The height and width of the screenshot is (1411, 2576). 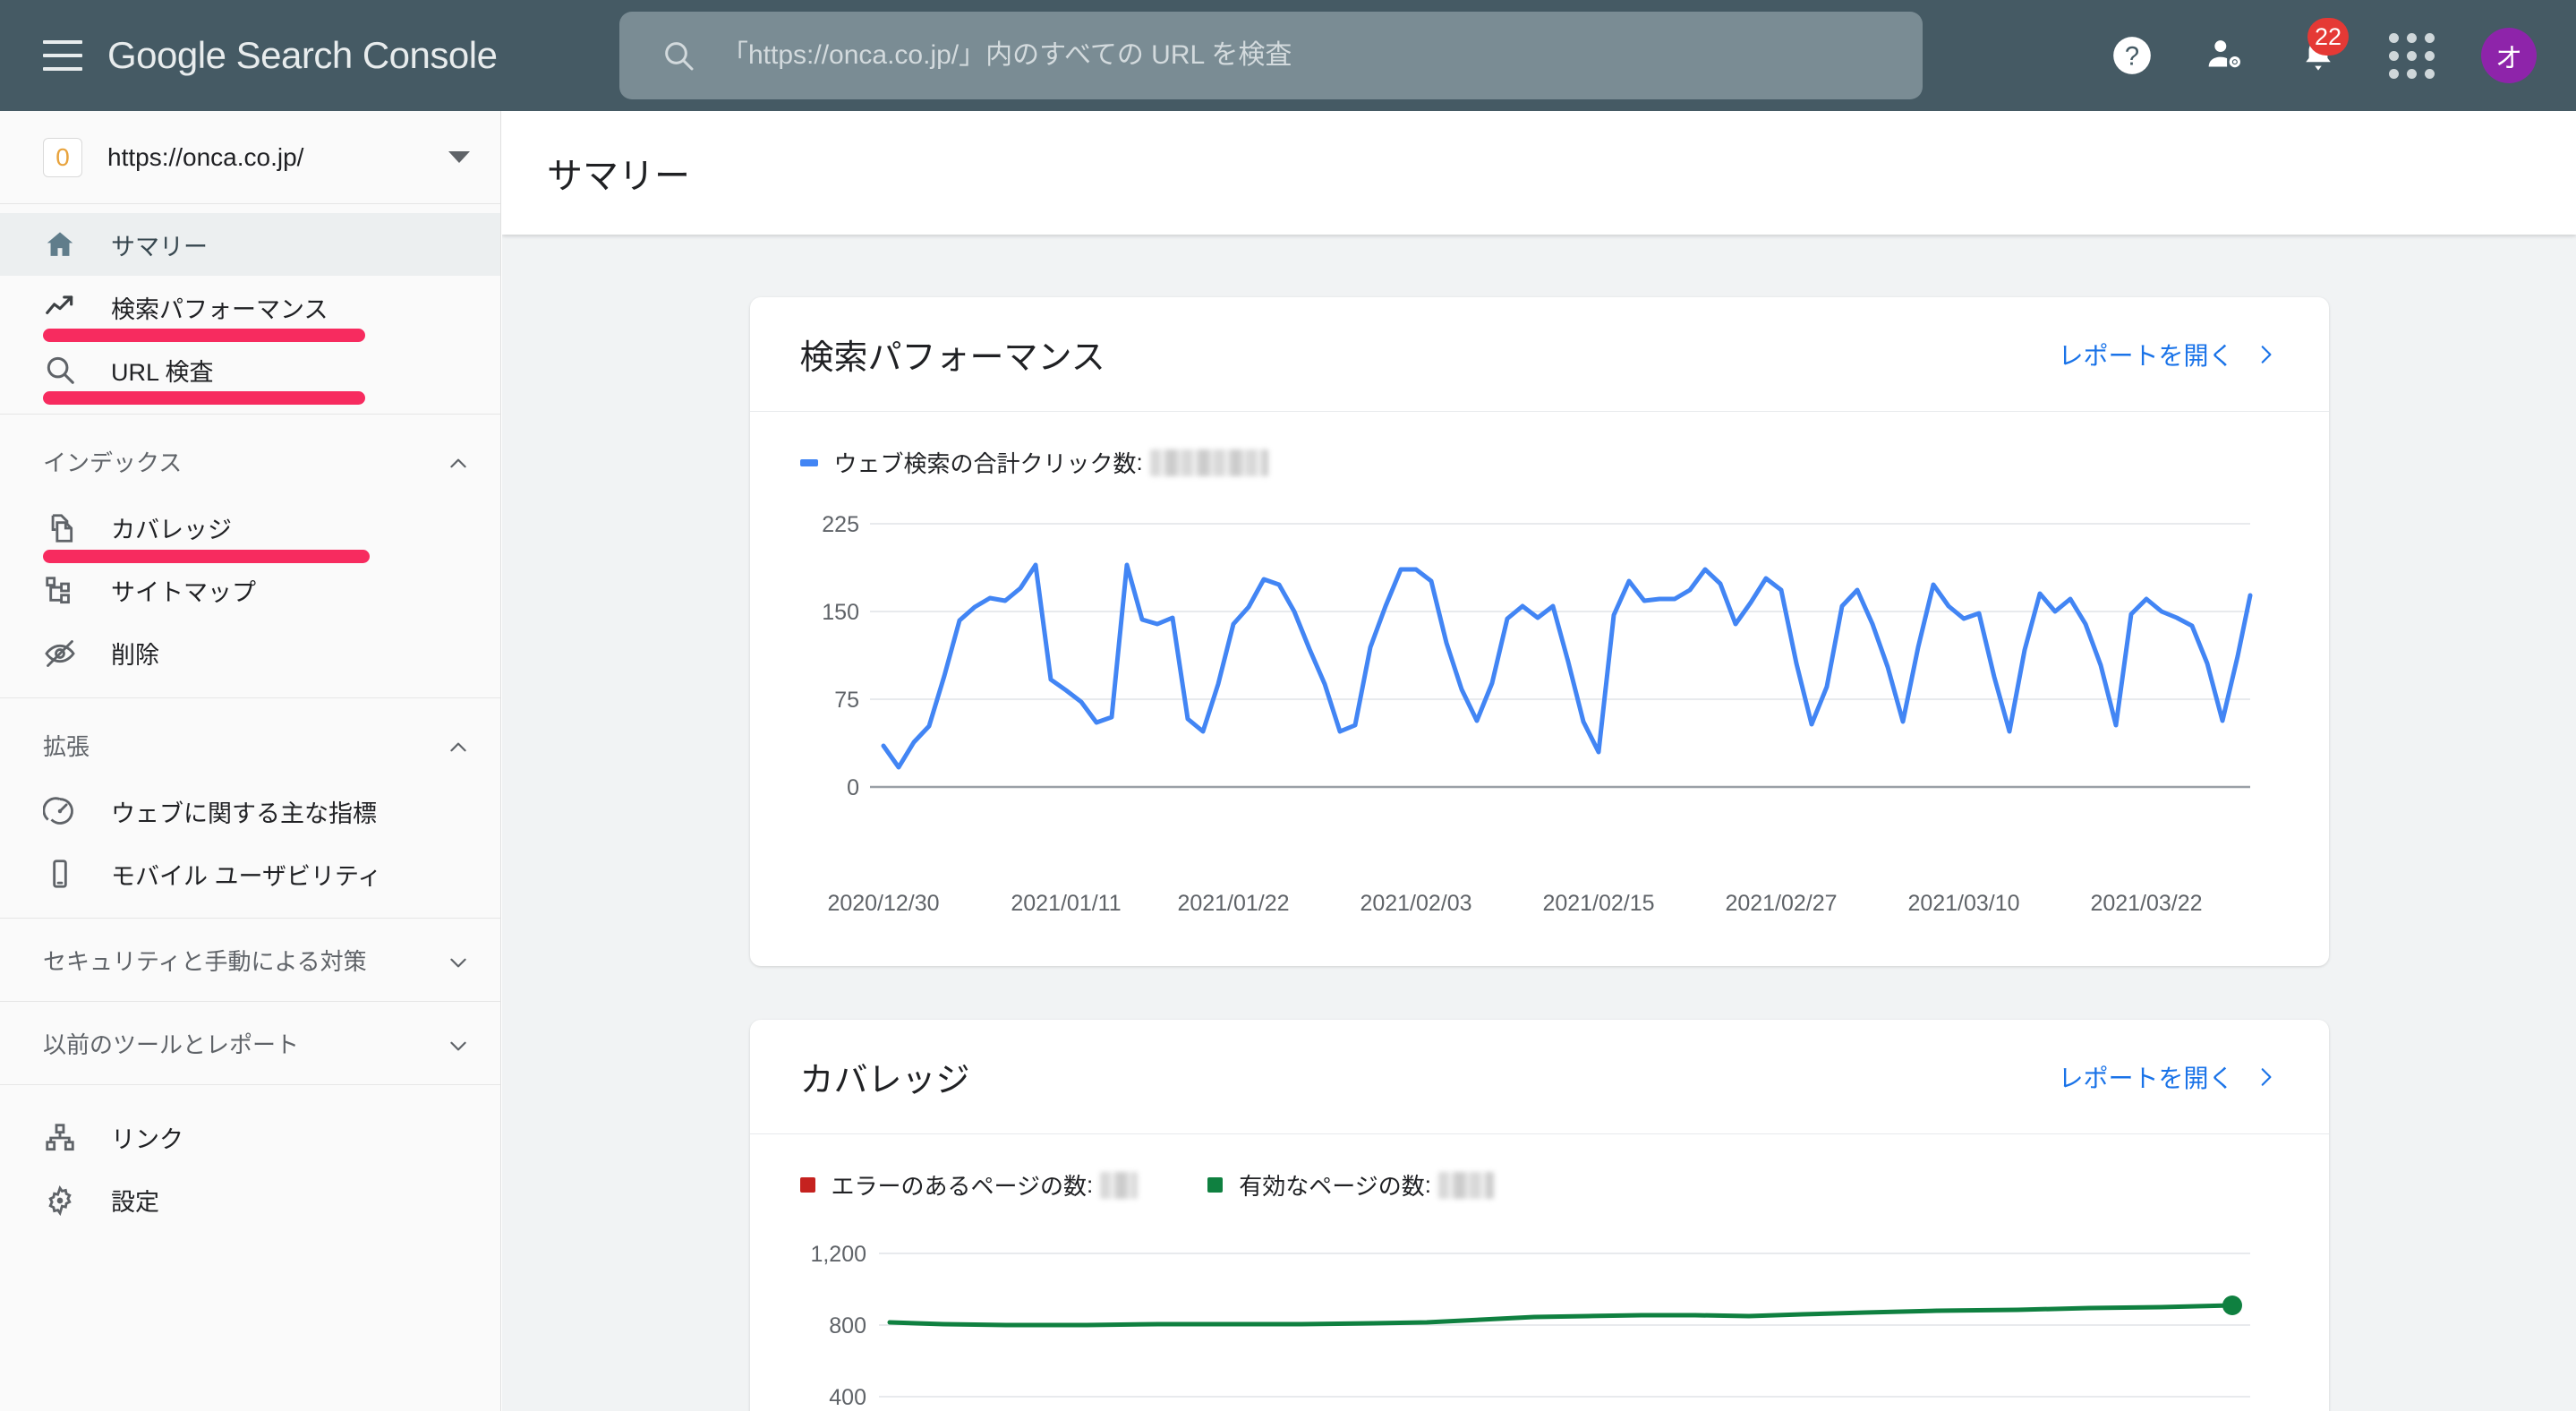 I want to click on sidebar-item-coverage: カバレッジ, so click(x=250, y=530).